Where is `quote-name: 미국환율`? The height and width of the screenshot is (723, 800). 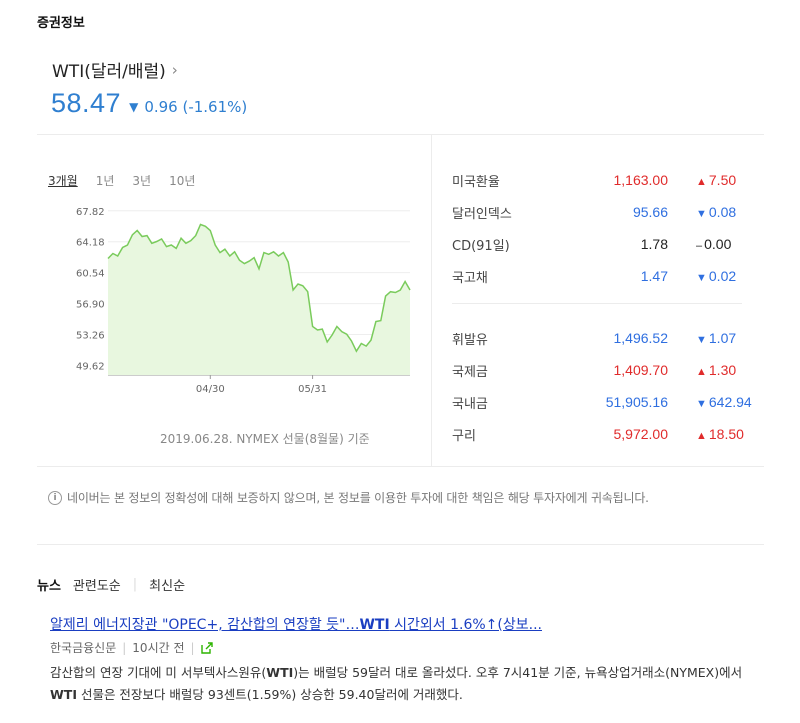
quote-name: 미국환율 is located at coordinates (476, 182).